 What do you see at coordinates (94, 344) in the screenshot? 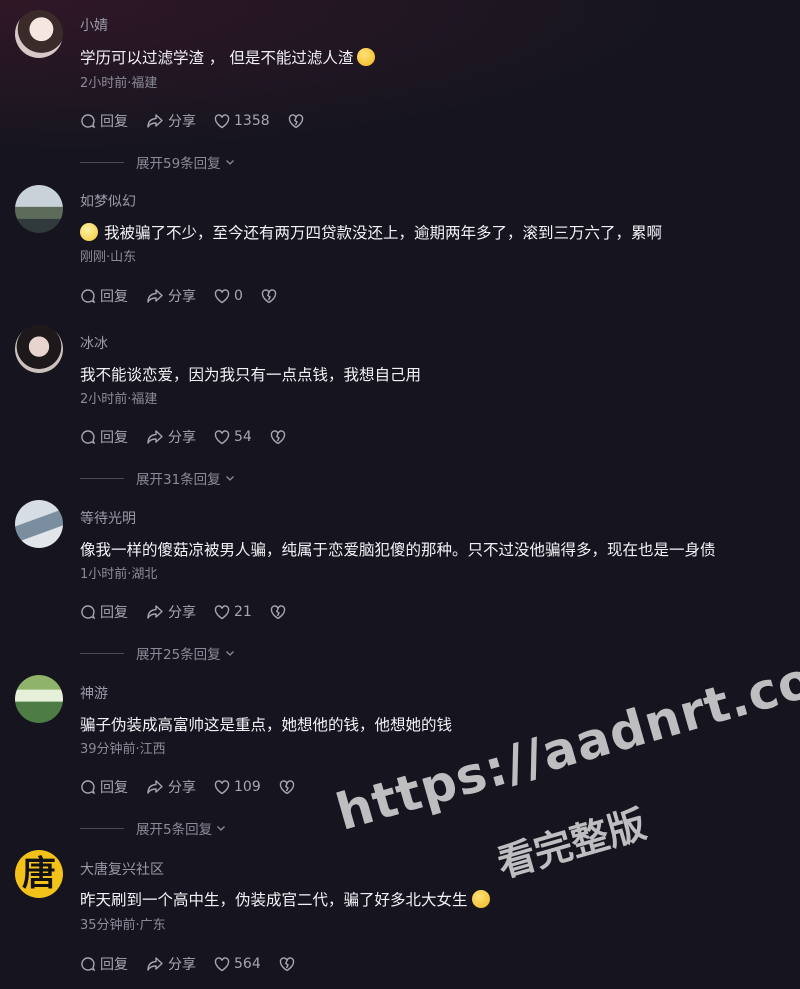
I see `comment-author: 冰冰` at bounding box center [94, 344].